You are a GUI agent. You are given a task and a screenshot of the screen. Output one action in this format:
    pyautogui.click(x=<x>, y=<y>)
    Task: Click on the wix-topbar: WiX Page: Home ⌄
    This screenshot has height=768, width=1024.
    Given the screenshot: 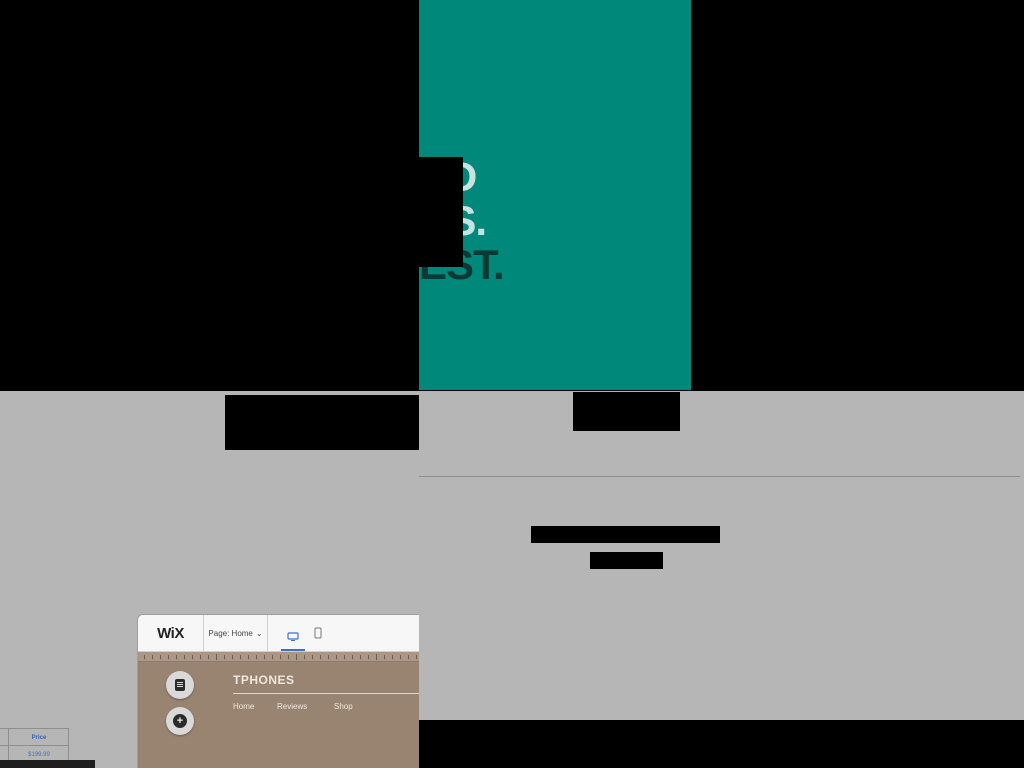 What is the action you would take?
    pyautogui.click(x=278, y=633)
    